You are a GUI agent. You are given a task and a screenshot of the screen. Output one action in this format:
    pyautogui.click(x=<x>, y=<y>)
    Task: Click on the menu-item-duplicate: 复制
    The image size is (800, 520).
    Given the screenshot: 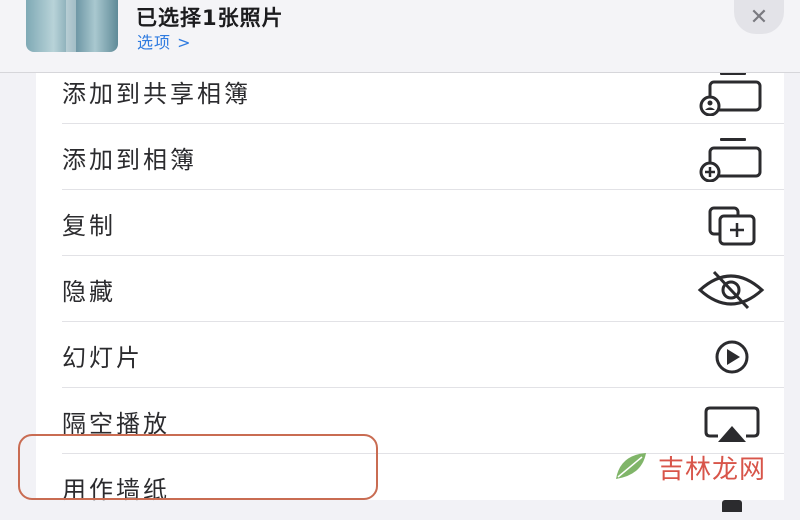 What is the action you would take?
    pyautogui.click(x=410, y=223)
    